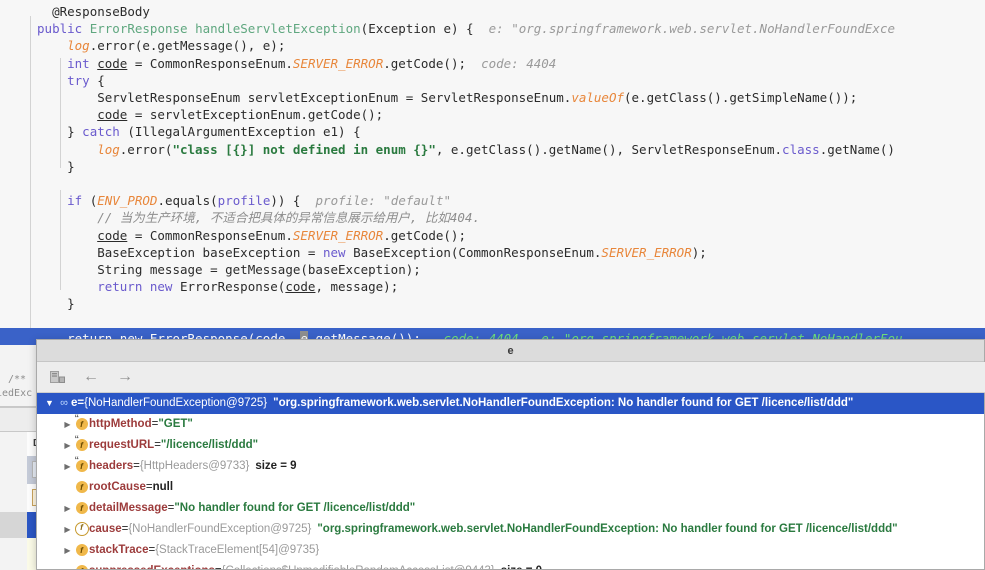  Describe the element at coordinates (49, 403) in the screenshot. I see `expander-collapse-icon: ▼` at that location.